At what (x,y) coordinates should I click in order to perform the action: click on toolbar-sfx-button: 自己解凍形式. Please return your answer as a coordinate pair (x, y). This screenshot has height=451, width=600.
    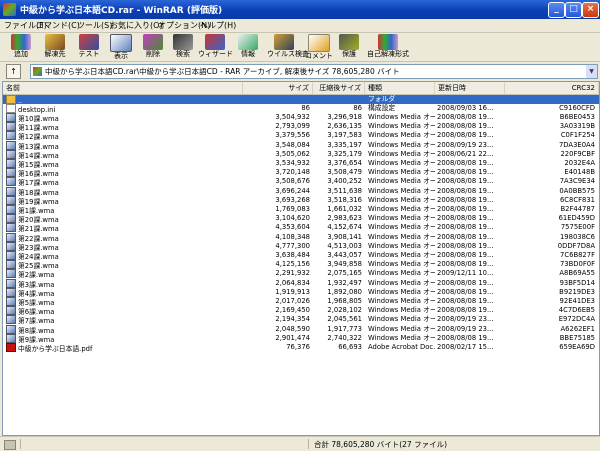
    Looking at the image, I should click on (388, 47).